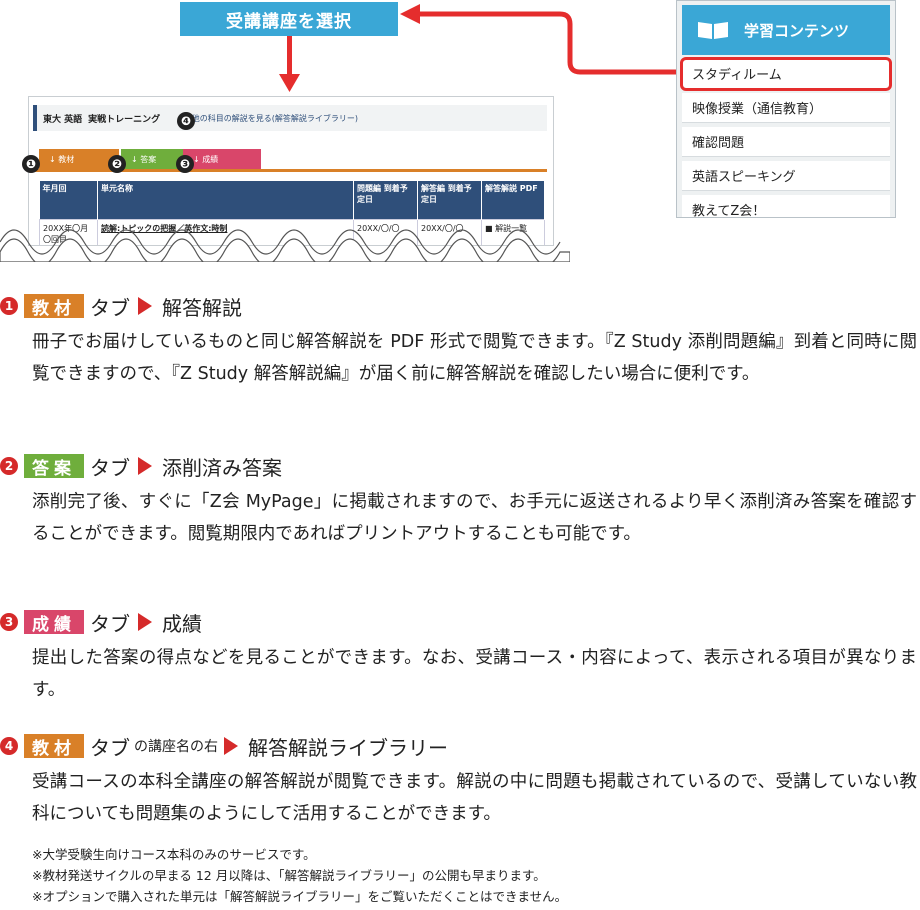 This screenshot has width=920, height=910. What do you see at coordinates (124, 119) in the screenshot?
I see `mock-course: 実戦トレーニング` at bounding box center [124, 119].